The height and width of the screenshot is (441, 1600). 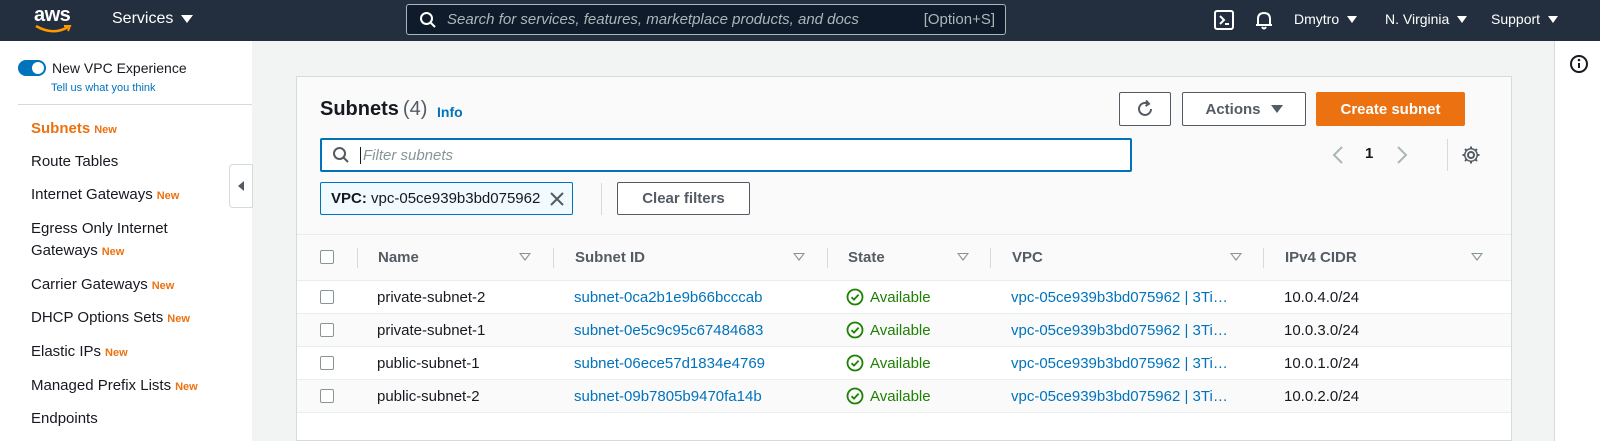 What do you see at coordinates (1027, 257) in the screenshot?
I see `column-header-vpc: VPC` at bounding box center [1027, 257].